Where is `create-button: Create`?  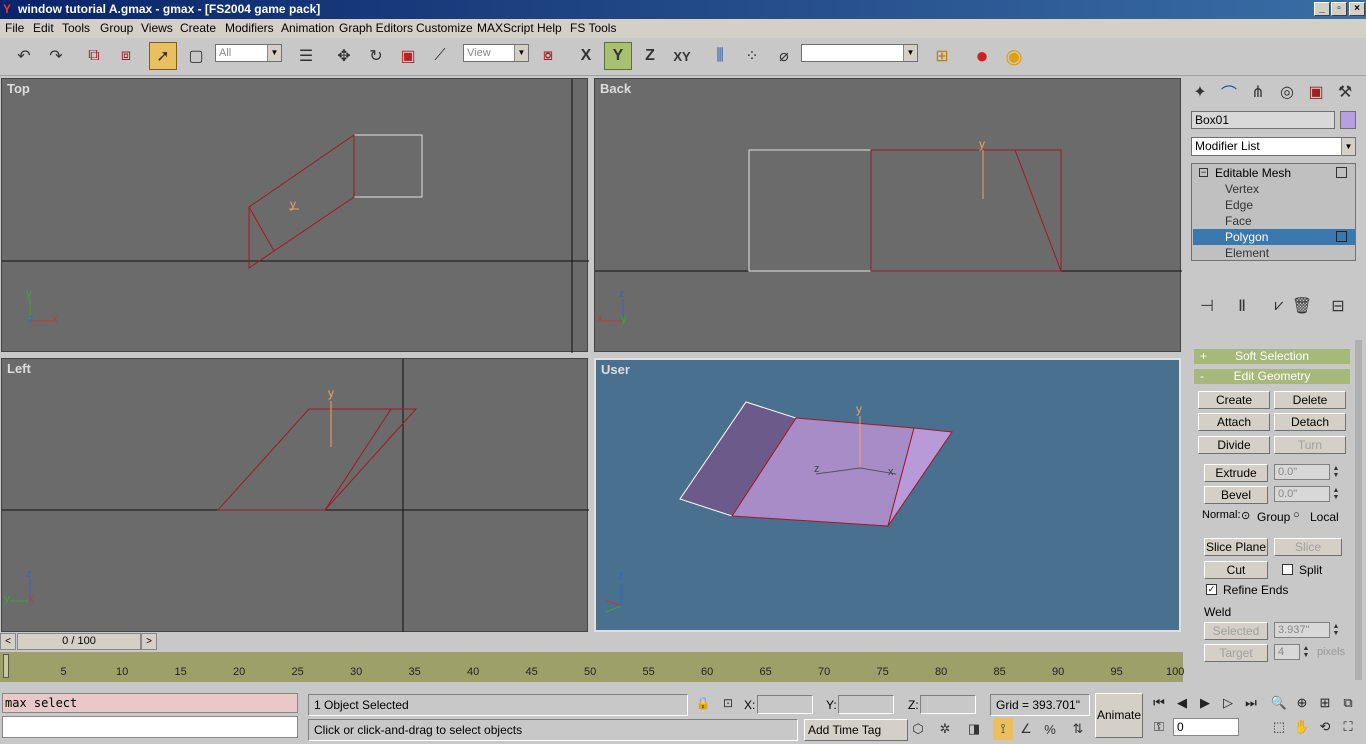
create-button: Create is located at coordinates (1234, 400).